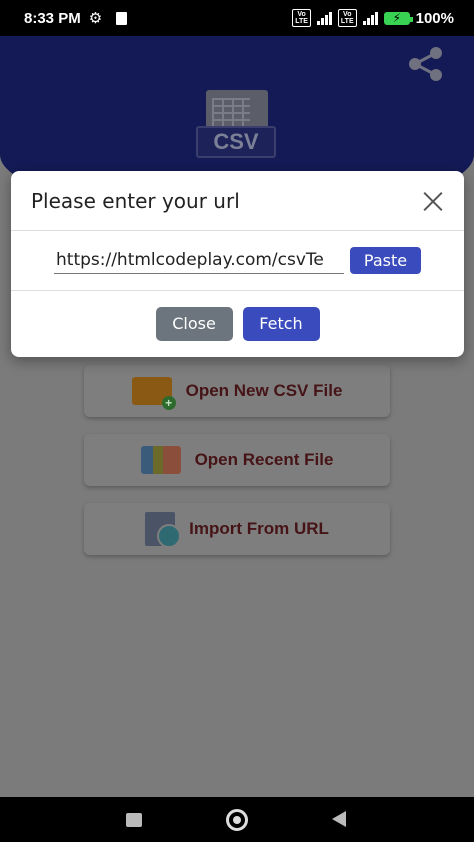  I want to click on navigation-bar, so click(237, 819).